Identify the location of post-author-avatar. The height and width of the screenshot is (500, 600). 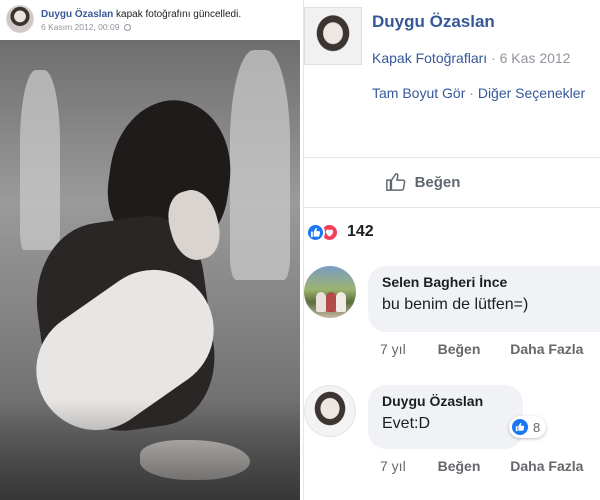
(20, 19).